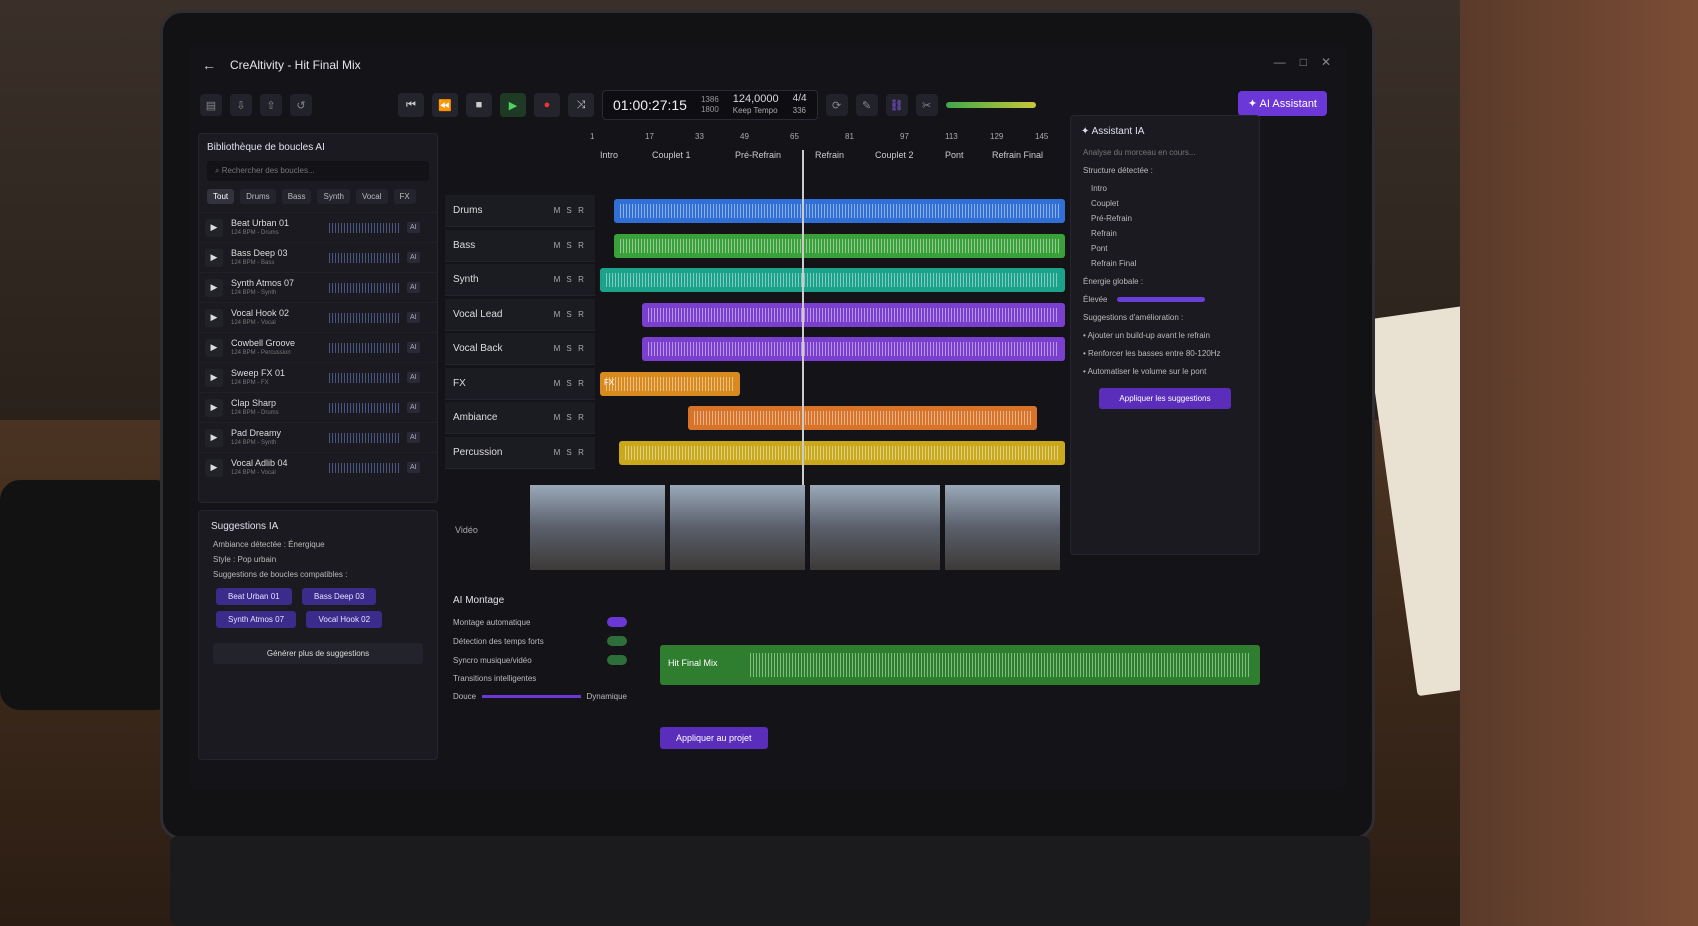 The height and width of the screenshot is (926, 1698). Describe the element at coordinates (404, 196) in the screenshot. I see `filter-fx: FX` at that location.